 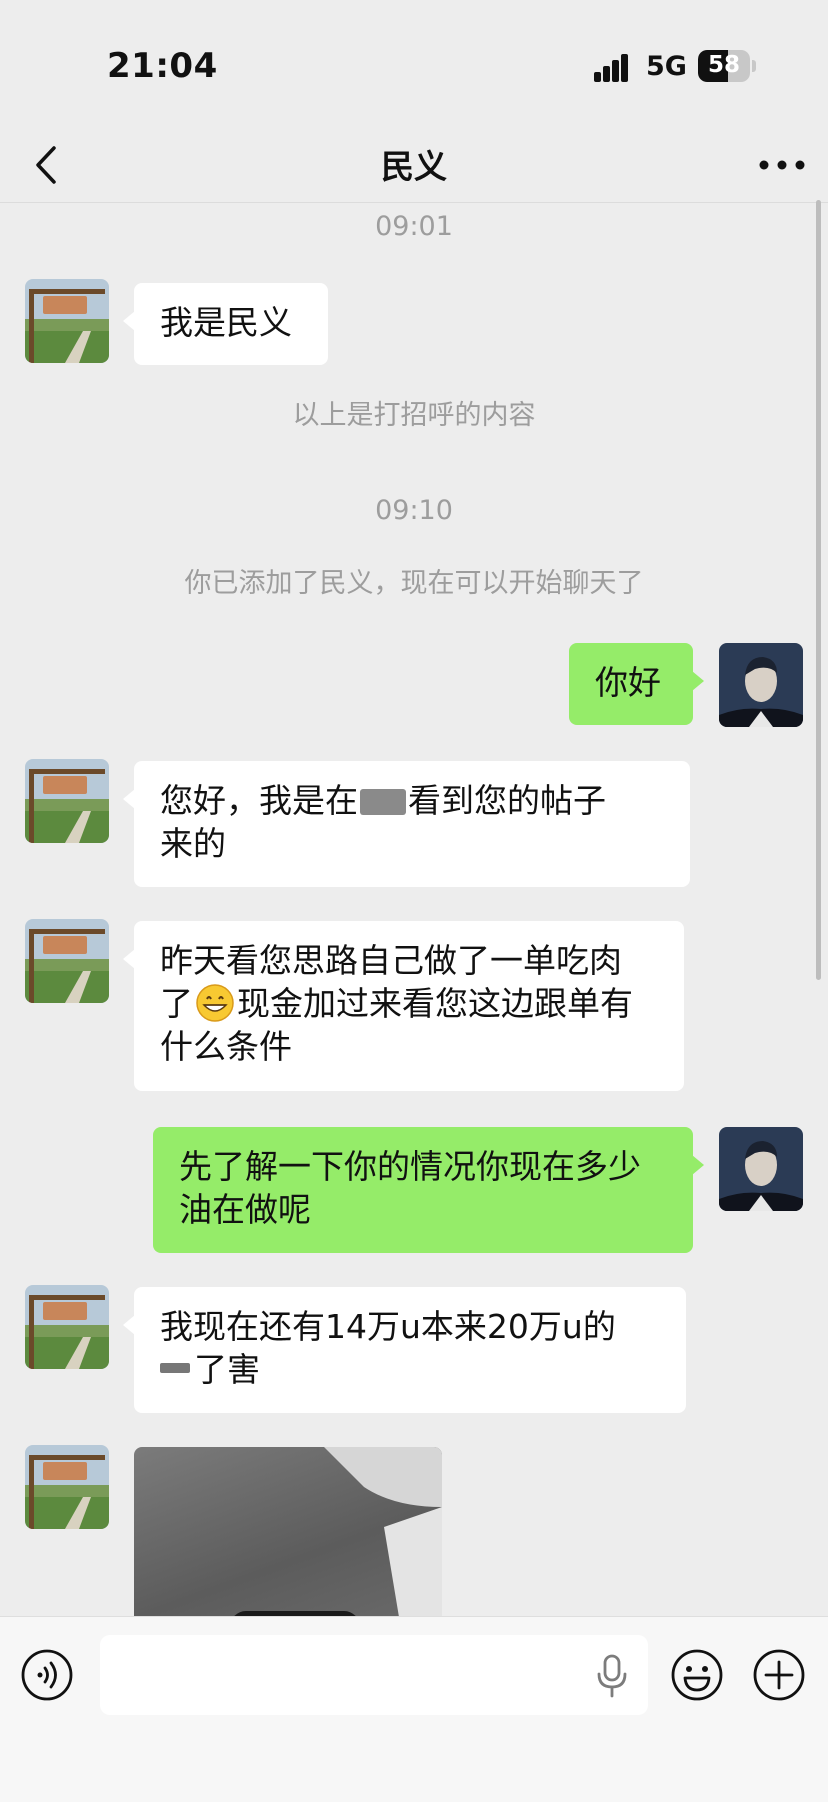 I want to click on message-text: 来的, so click(x=193, y=843).